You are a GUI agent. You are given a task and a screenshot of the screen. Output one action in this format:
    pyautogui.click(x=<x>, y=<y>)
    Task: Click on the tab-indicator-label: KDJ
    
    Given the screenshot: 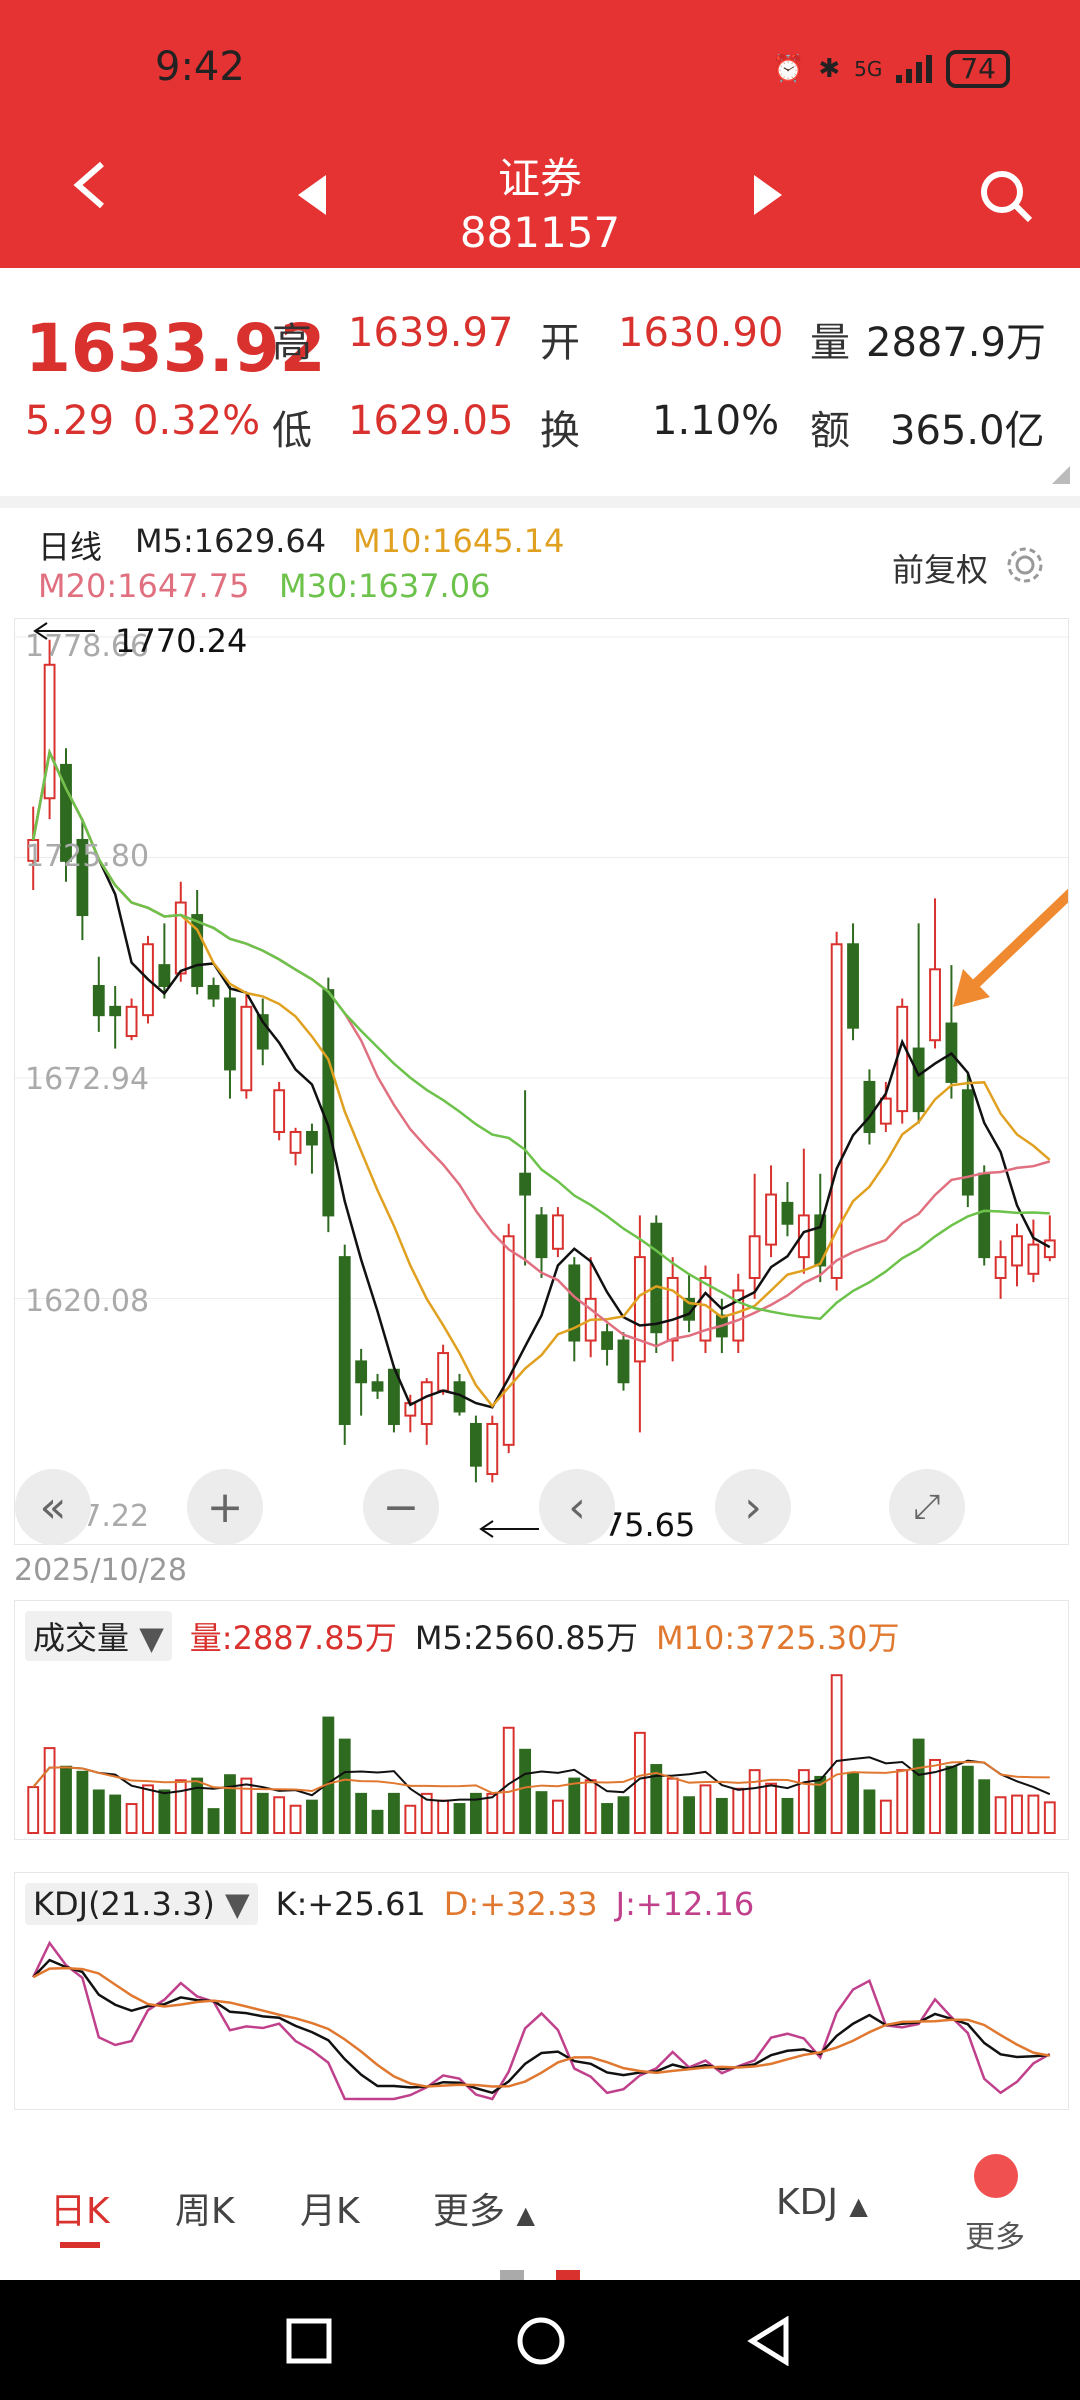 What is the action you would take?
    pyautogui.click(x=807, y=2202)
    